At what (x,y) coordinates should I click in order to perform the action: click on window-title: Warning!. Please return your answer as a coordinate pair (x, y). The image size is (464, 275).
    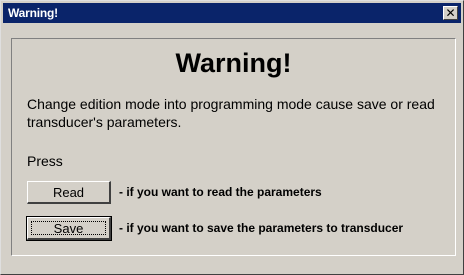
    Looking at the image, I should click on (33, 13).